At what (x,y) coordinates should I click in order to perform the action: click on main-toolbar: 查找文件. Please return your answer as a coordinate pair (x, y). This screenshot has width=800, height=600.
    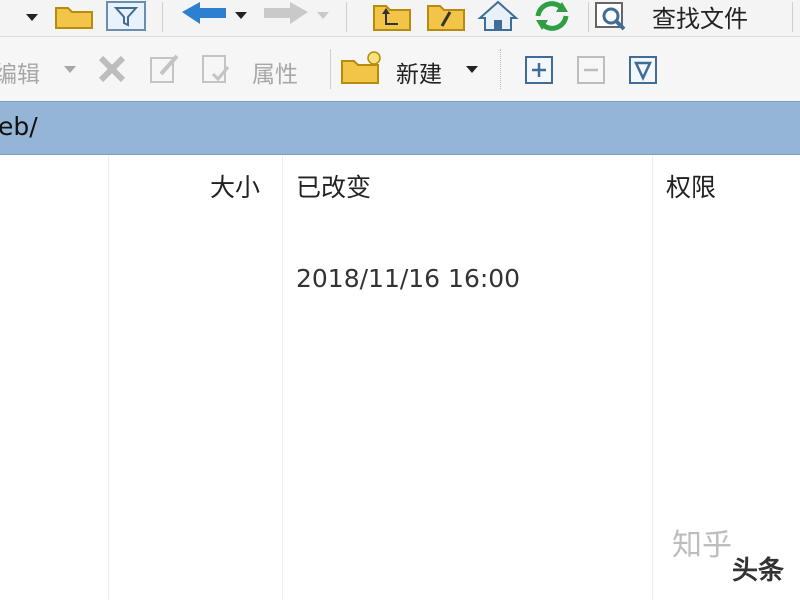
    Looking at the image, I should click on (400, 18).